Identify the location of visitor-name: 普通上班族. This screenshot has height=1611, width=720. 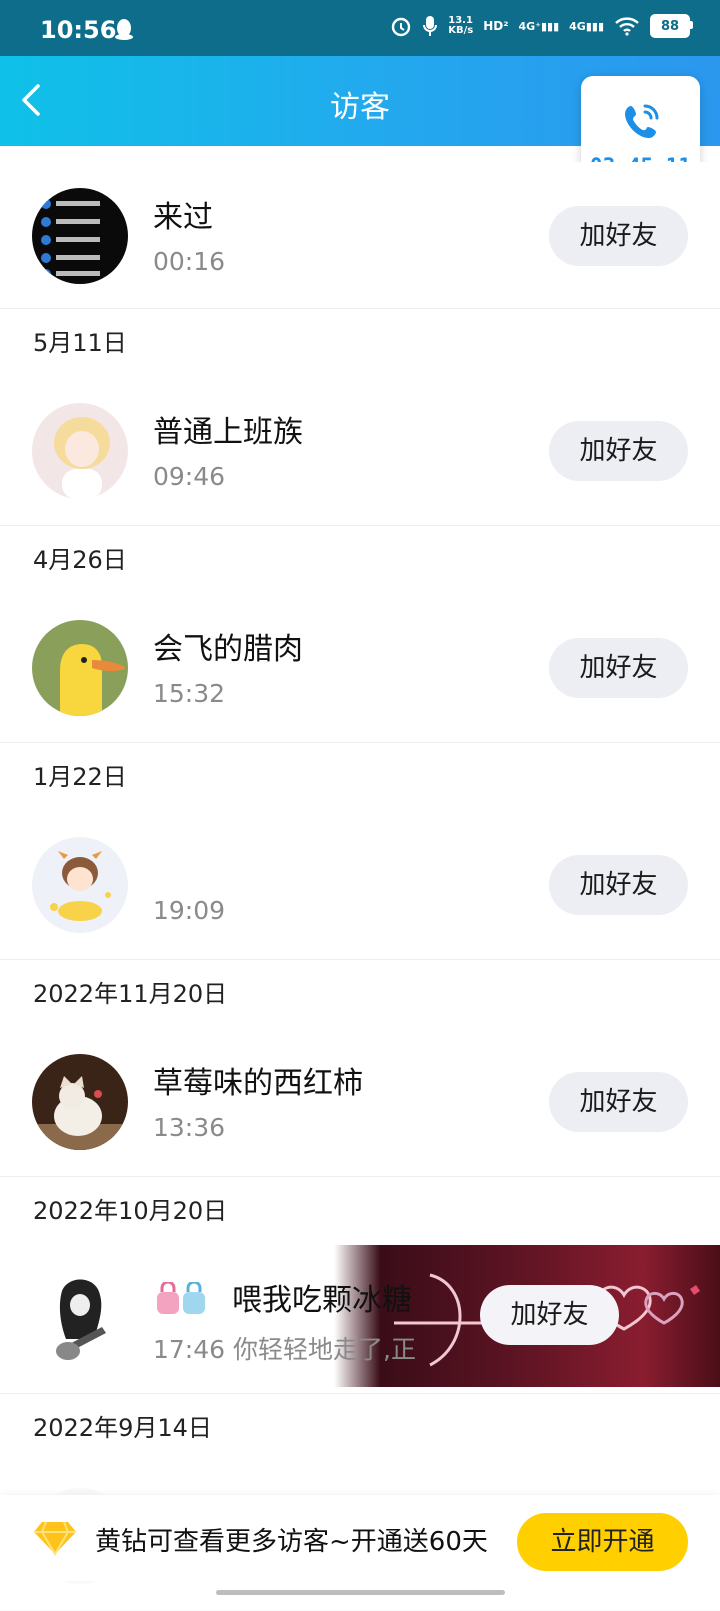
(228, 432).